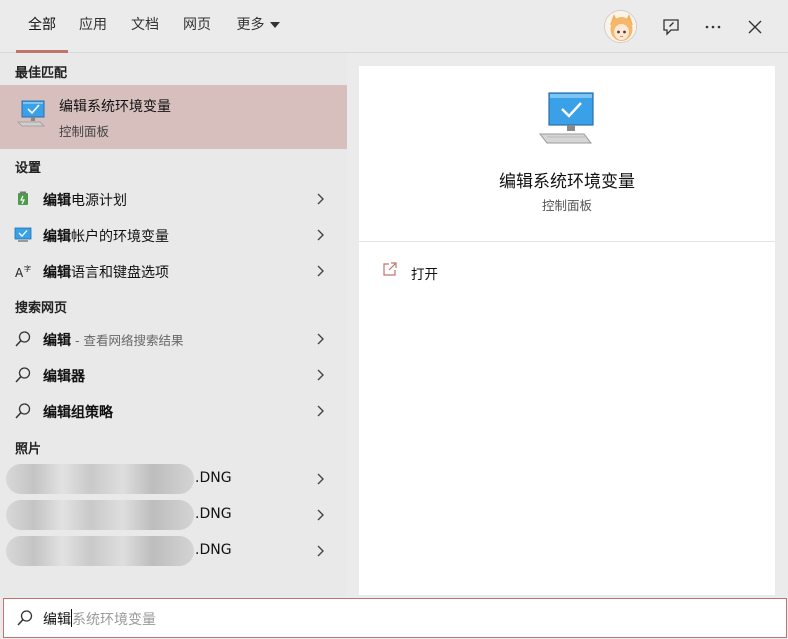 The height and width of the screenshot is (639, 788). Describe the element at coordinates (23, 234) in the screenshot. I see `monitor-icon` at that location.